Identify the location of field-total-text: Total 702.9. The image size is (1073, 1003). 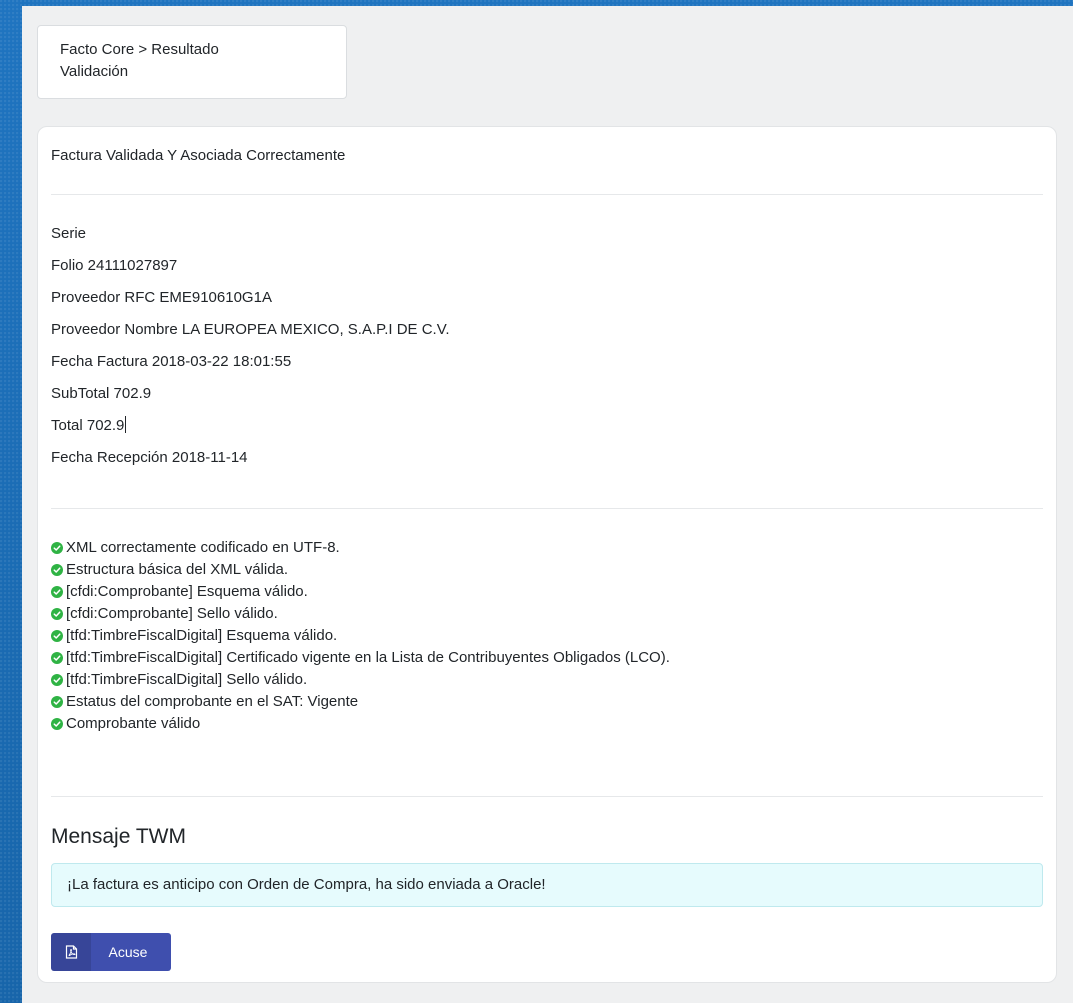
(88, 425).